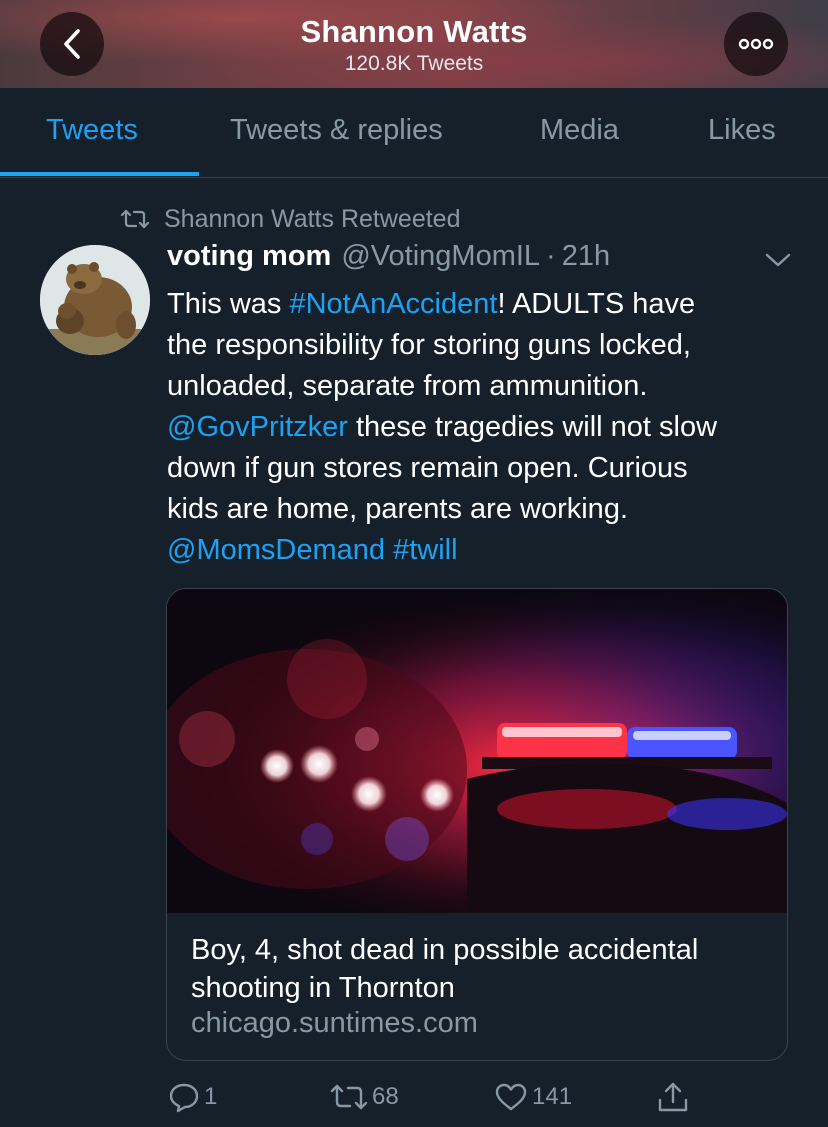  Describe the element at coordinates (276, 550) in the screenshot. I see `mention-link: @MomsDemand` at that location.